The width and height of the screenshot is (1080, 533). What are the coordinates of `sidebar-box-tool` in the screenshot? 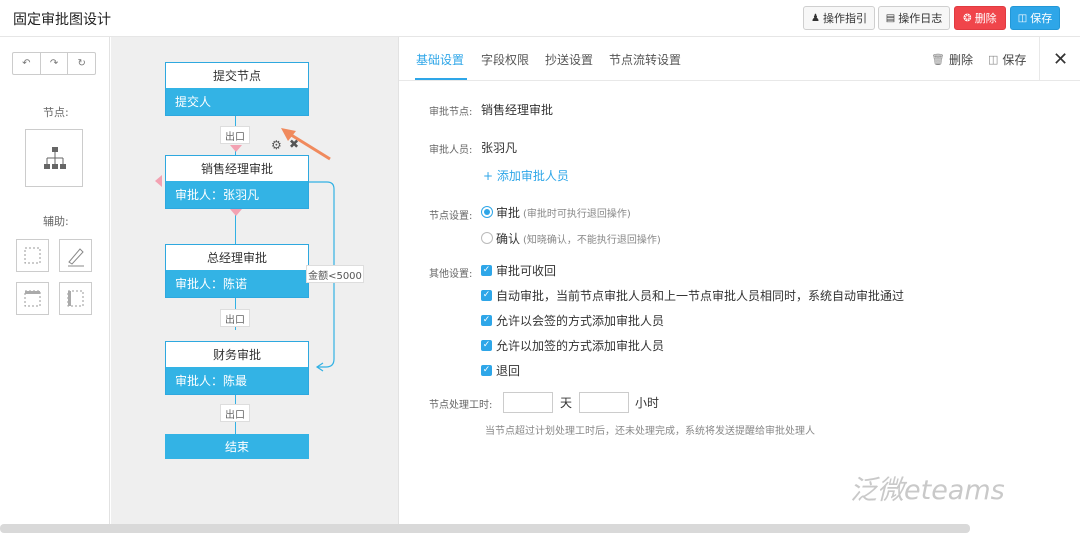 It's located at (75, 298).